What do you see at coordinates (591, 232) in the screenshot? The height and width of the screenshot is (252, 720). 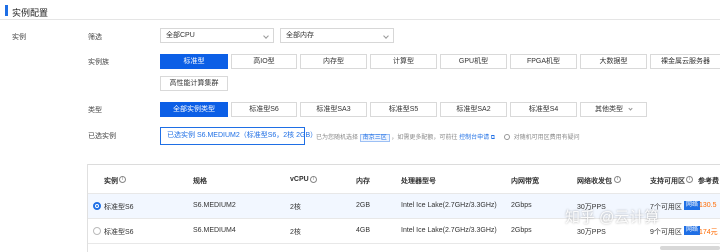 I see `cell-pps: 30万PPS` at bounding box center [591, 232].